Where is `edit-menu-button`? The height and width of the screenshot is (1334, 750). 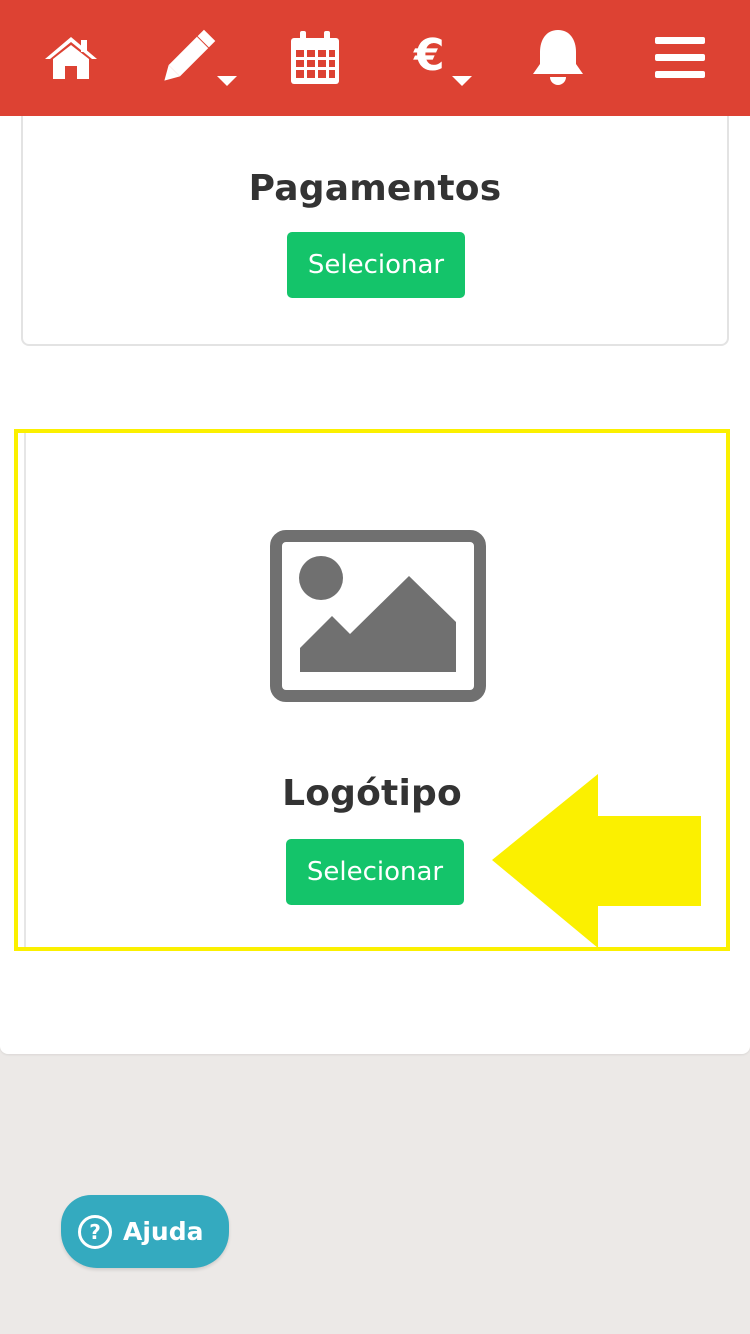
edit-menu-button is located at coordinates (201, 58).